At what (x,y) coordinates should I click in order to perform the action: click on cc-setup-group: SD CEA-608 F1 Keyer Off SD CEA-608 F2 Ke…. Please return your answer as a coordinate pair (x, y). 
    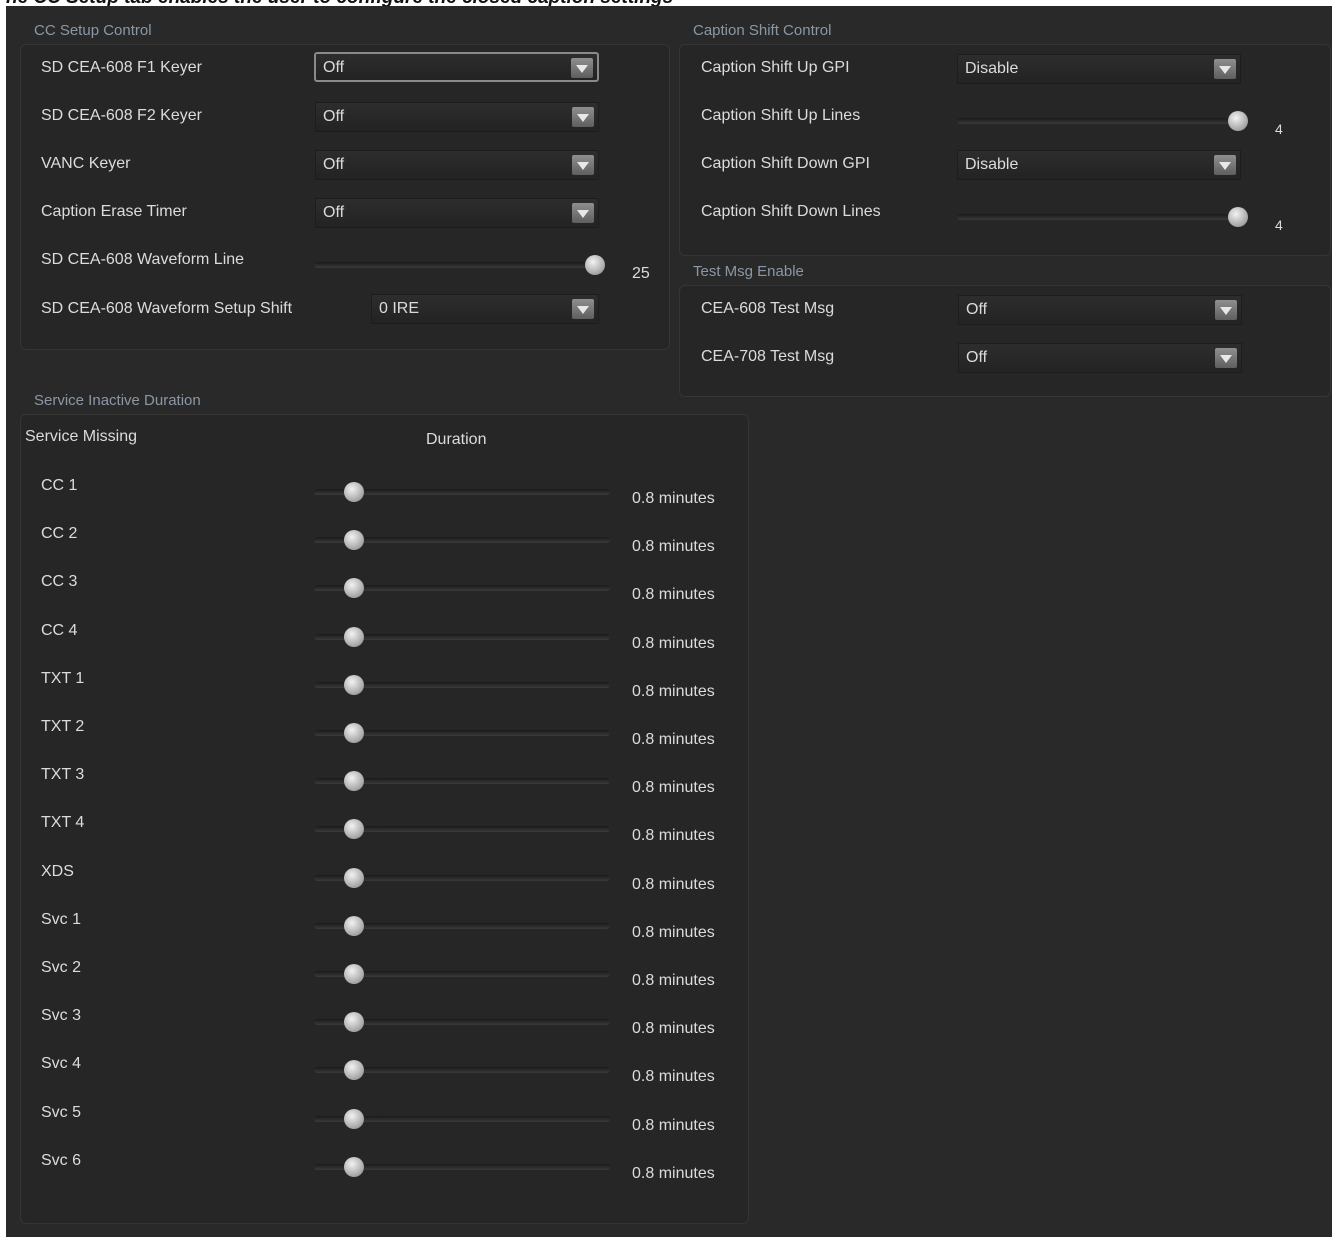
    Looking at the image, I should click on (345, 197).